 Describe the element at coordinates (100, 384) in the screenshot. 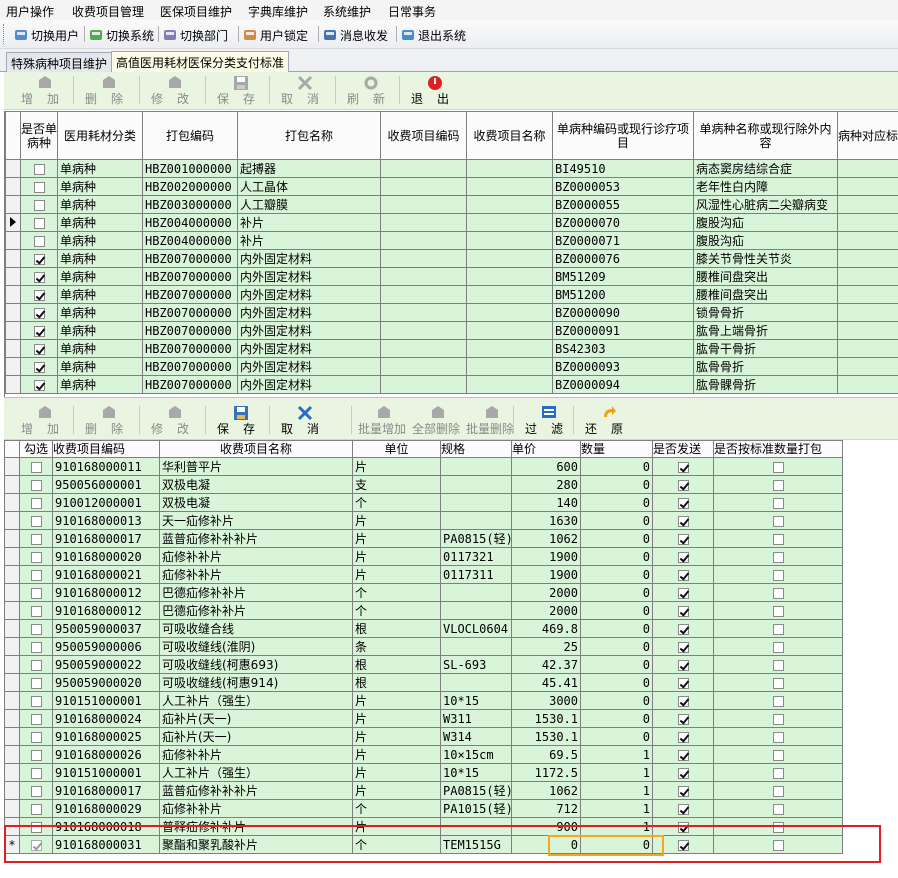

I see `material-category-cell: 单病种` at that location.